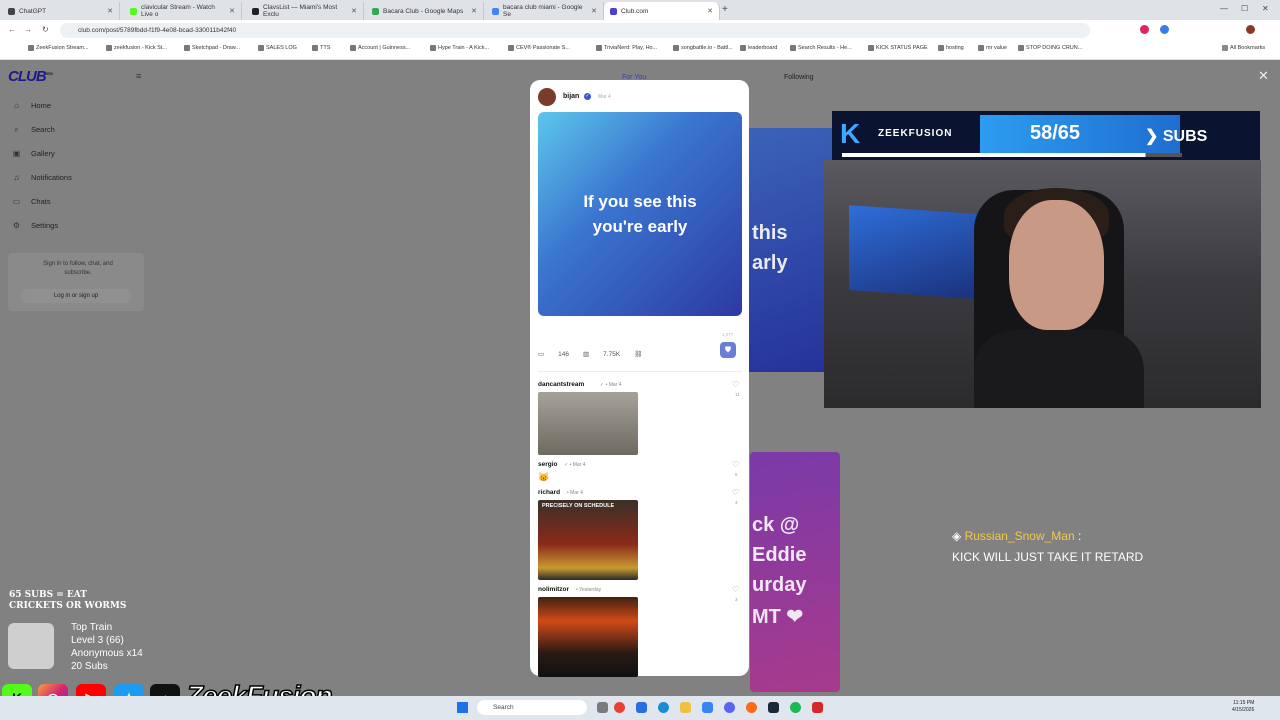  Describe the element at coordinates (89, 666) in the screenshot. I see `hype-train-line: 20 Subs` at that location.